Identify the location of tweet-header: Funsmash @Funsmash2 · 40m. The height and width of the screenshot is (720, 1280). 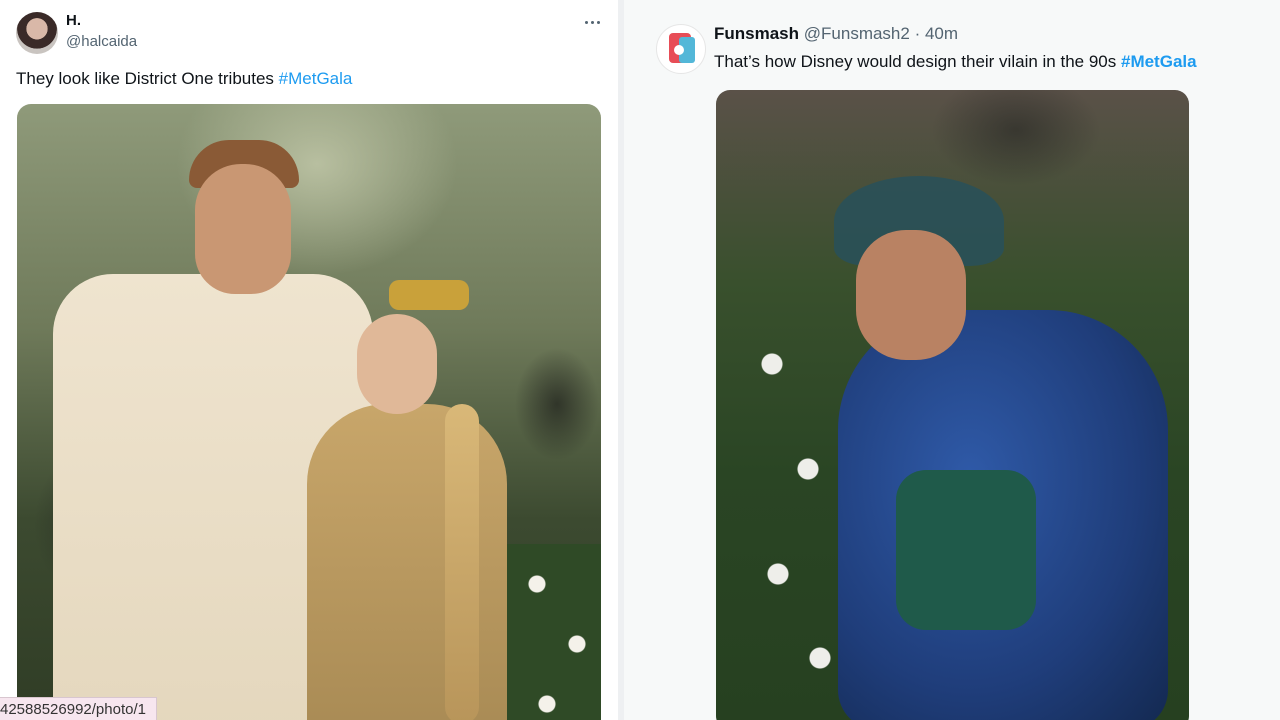
(836, 34).